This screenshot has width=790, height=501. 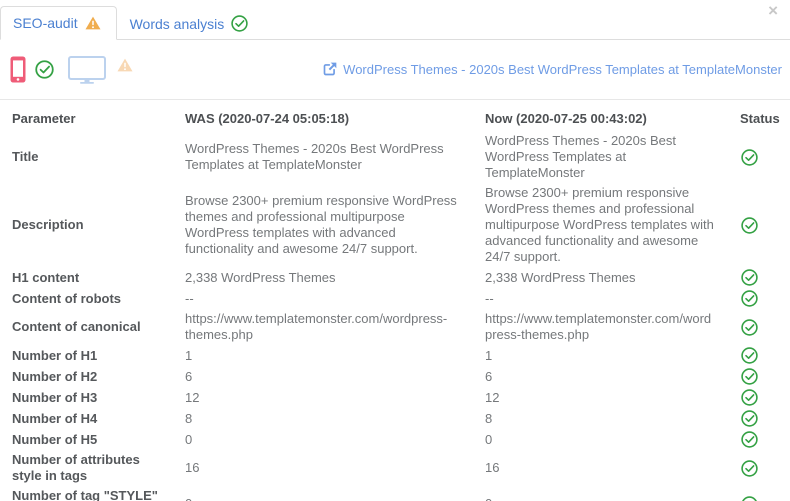 What do you see at coordinates (48, 224) in the screenshot?
I see `parameter-cell: Description` at bounding box center [48, 224].